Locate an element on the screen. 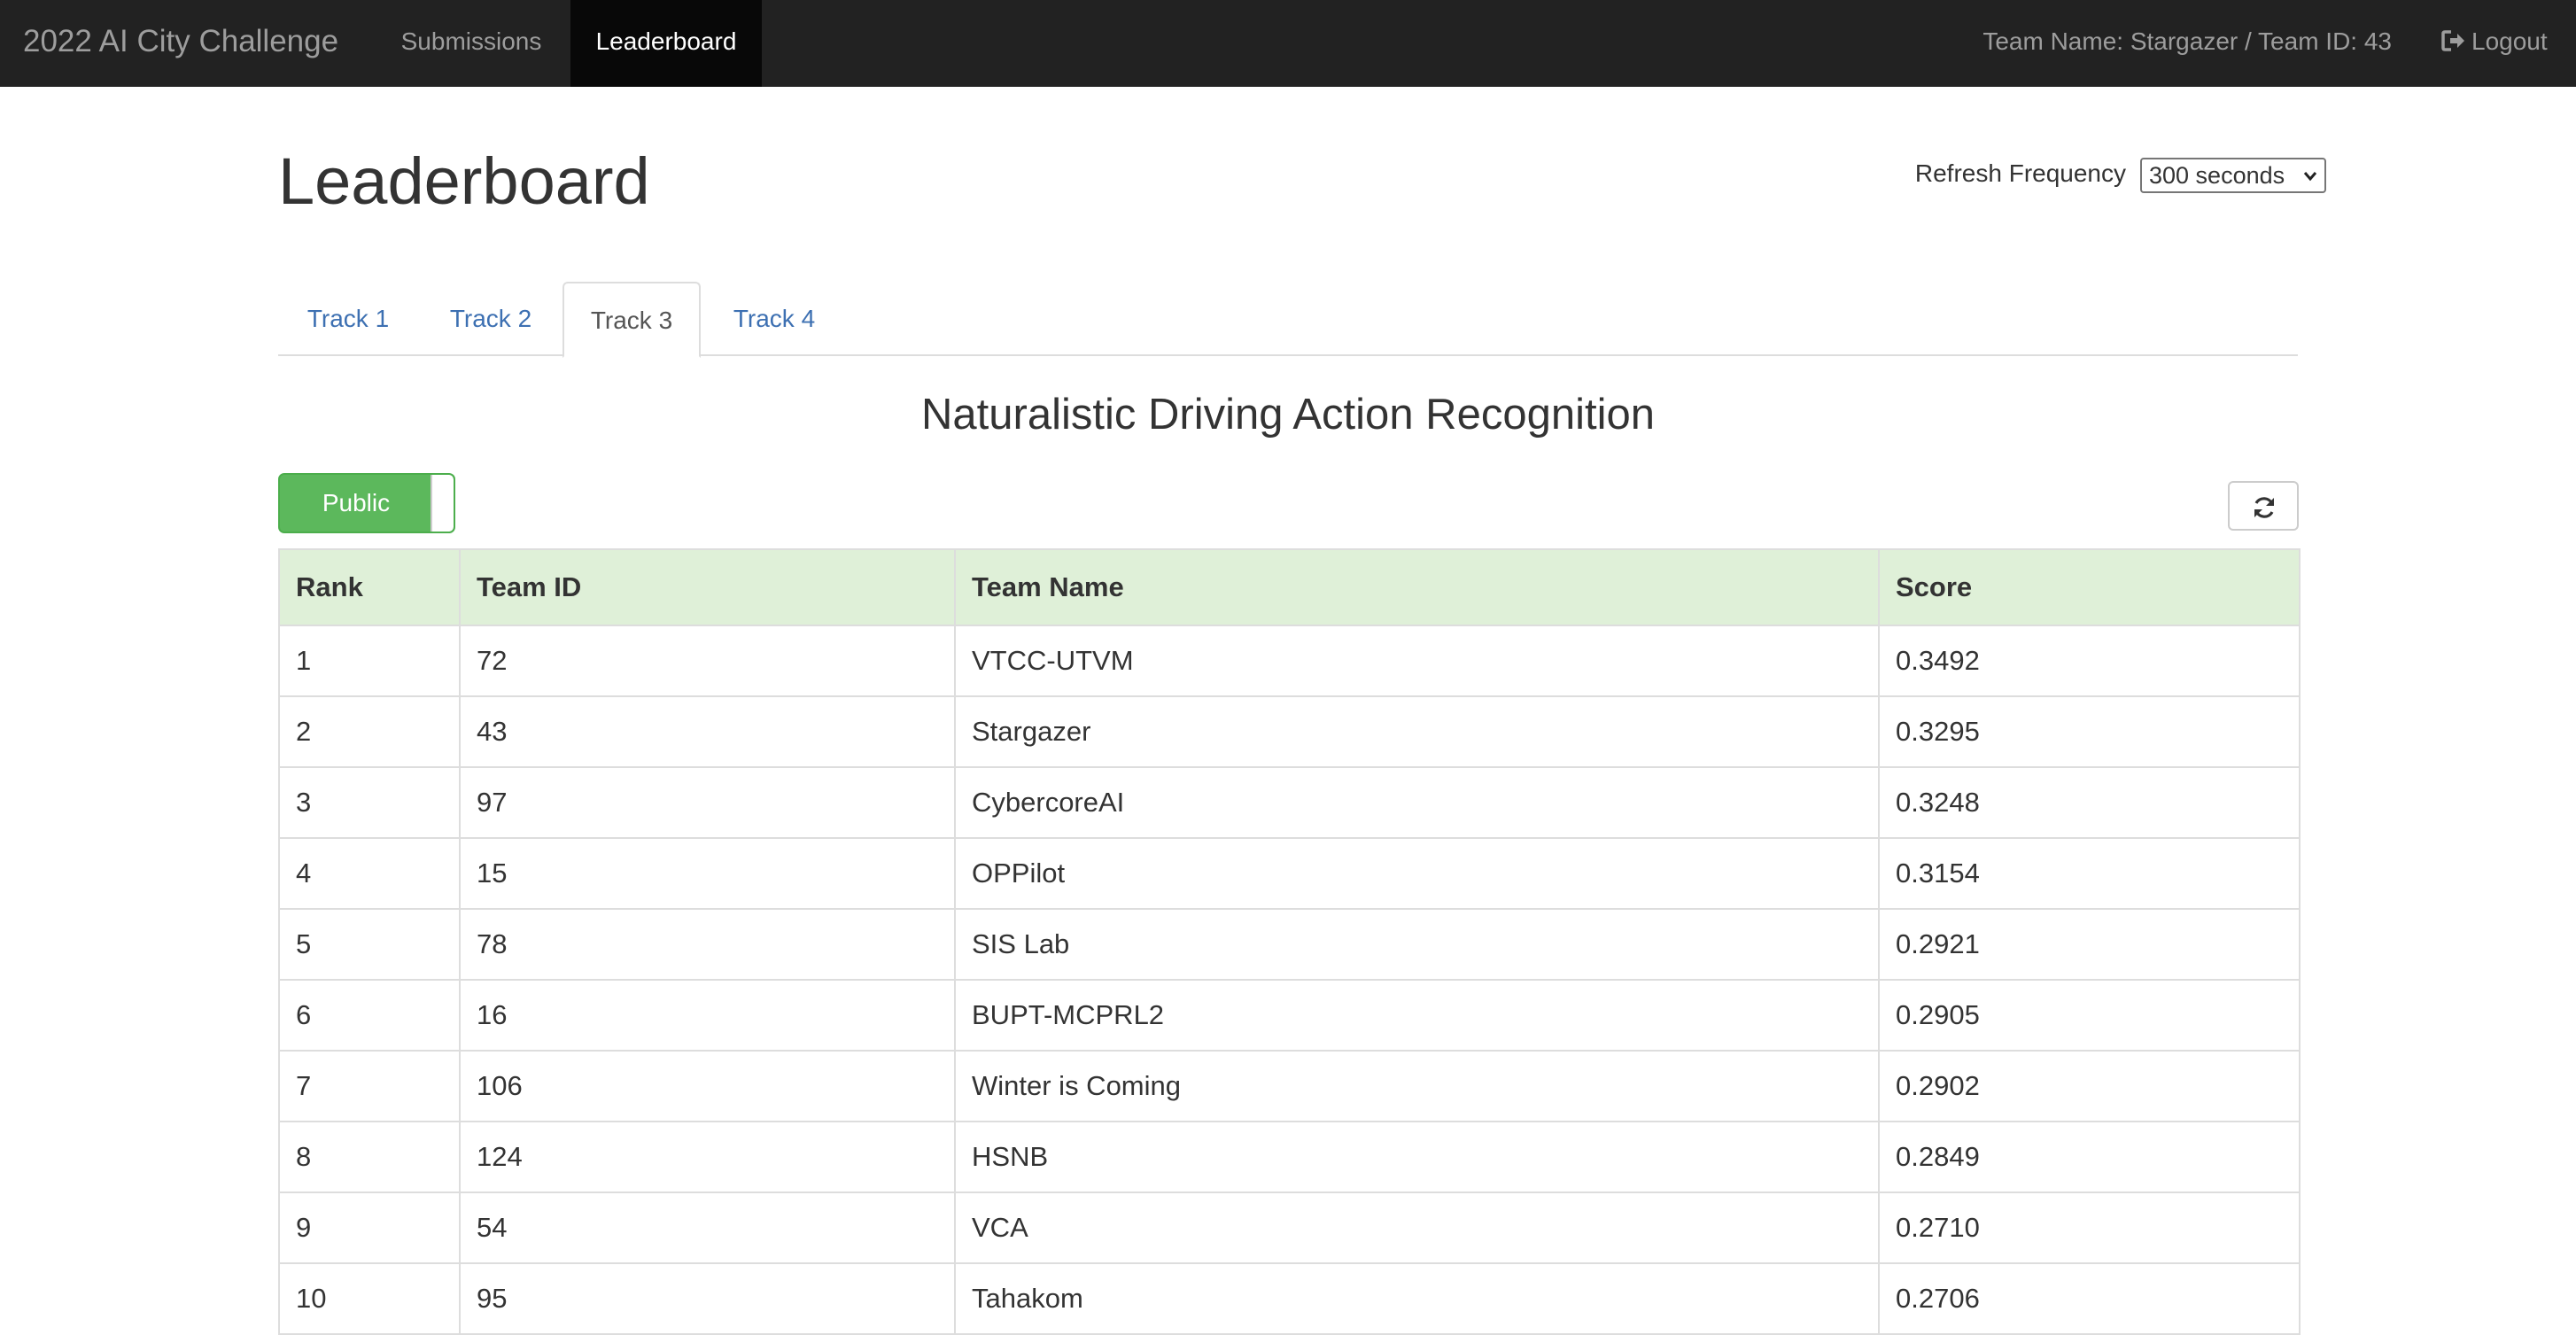 Image resolution: width=2576 pixels, height=1335 pixels. cell-rank: 7 is located at coordinates (369, 1086).